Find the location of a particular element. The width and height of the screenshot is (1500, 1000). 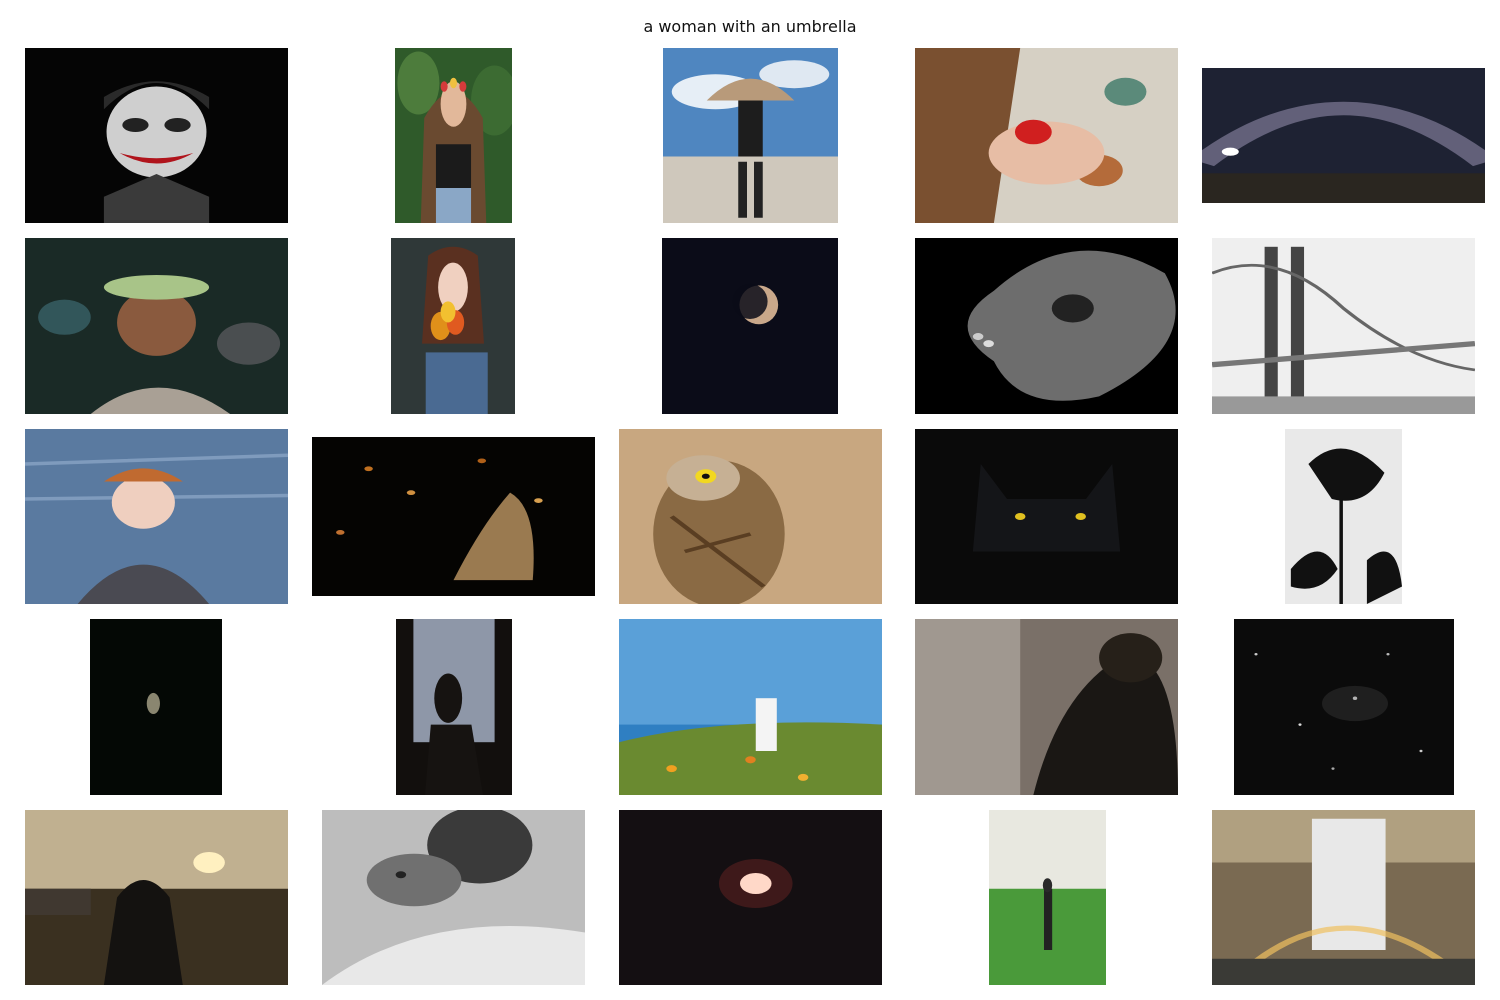

result-image-girl-flower-crown-night is located at coordinates (156, 326).